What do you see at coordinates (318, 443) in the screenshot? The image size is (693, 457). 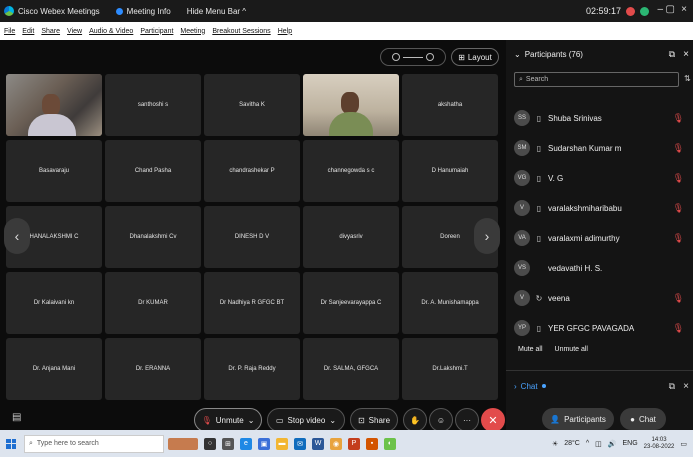 I see `word-icon: W` at bounding box center [318, 443].